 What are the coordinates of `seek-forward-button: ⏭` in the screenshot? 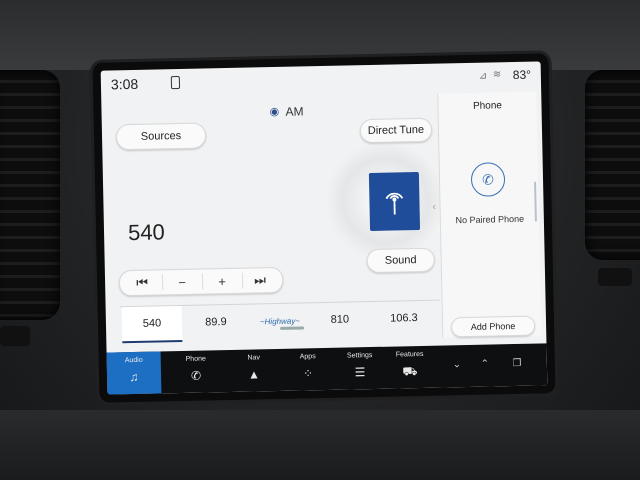 It's located at (260, 280).